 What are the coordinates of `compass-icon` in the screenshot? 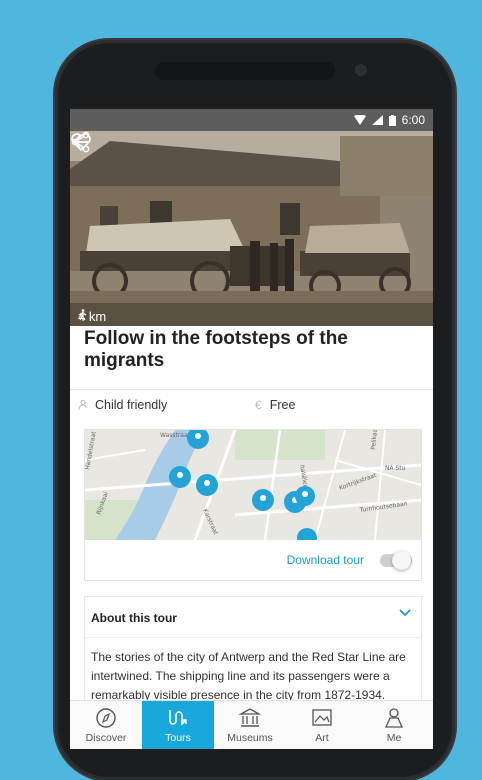 It's located at (106, 718).